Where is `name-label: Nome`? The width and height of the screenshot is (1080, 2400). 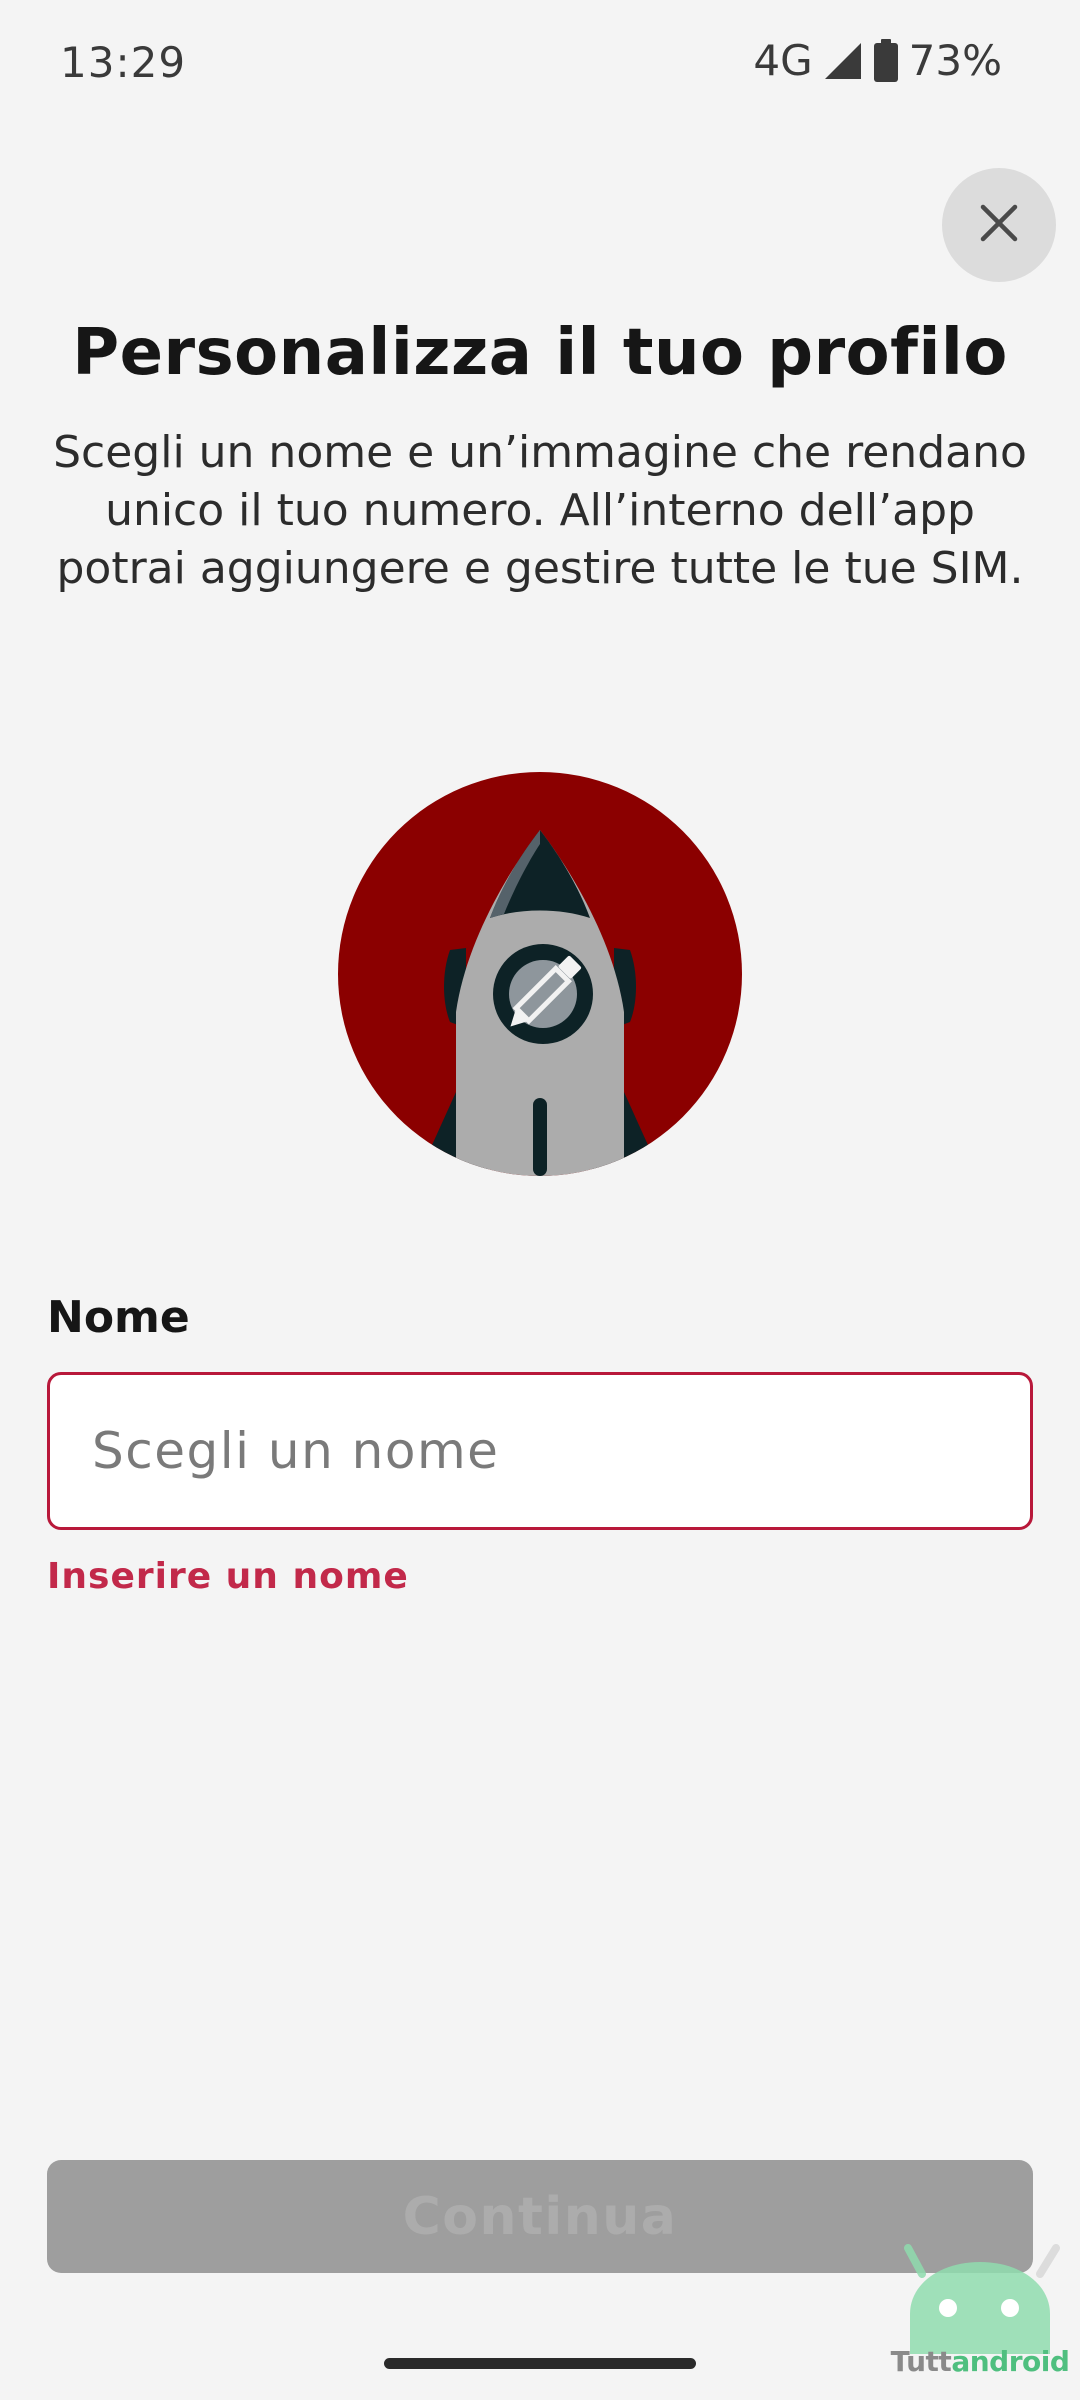
name-label: Nome is located at coordinates (118, 1317).